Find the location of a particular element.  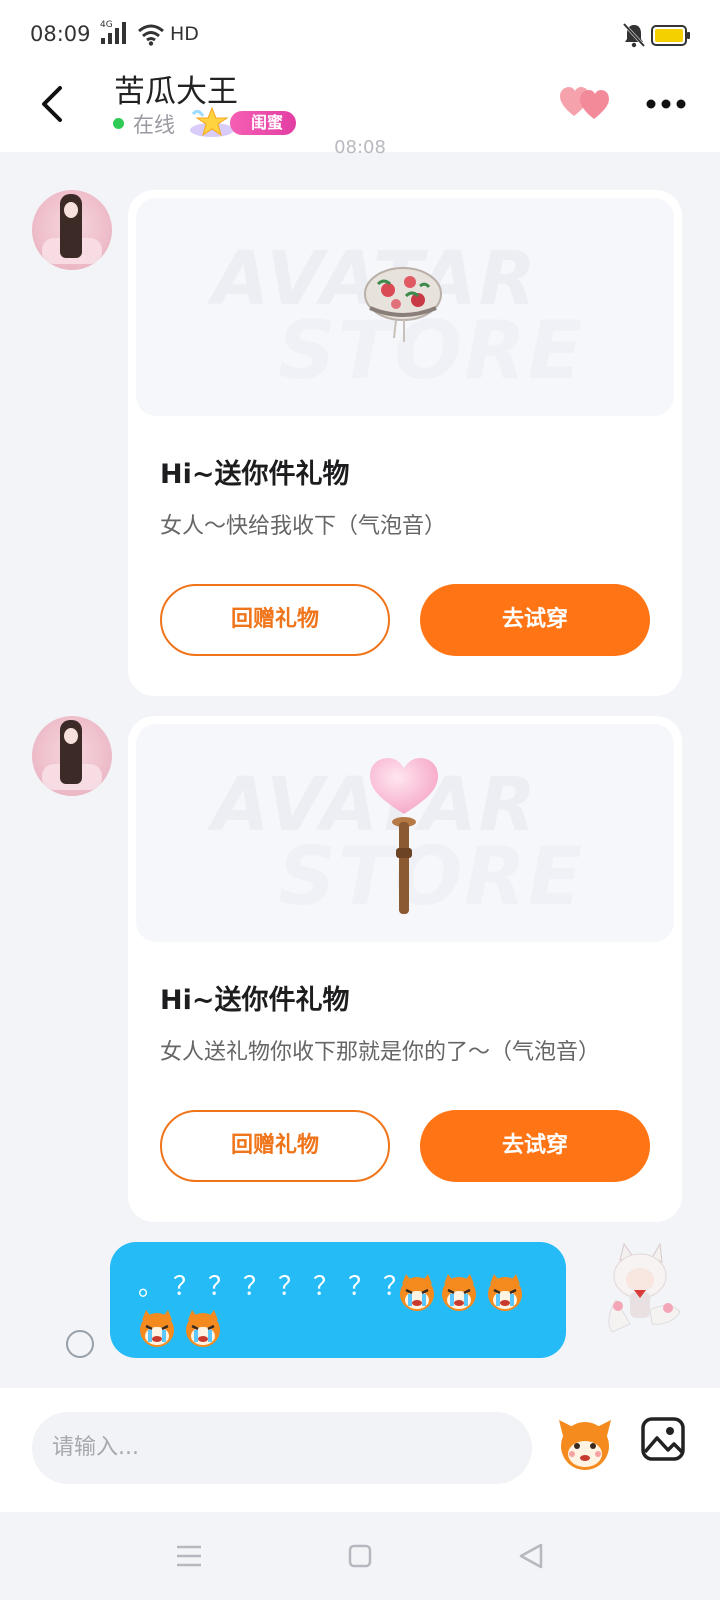

message-timestamp: 08:08 is located at coordinates (360, 148).